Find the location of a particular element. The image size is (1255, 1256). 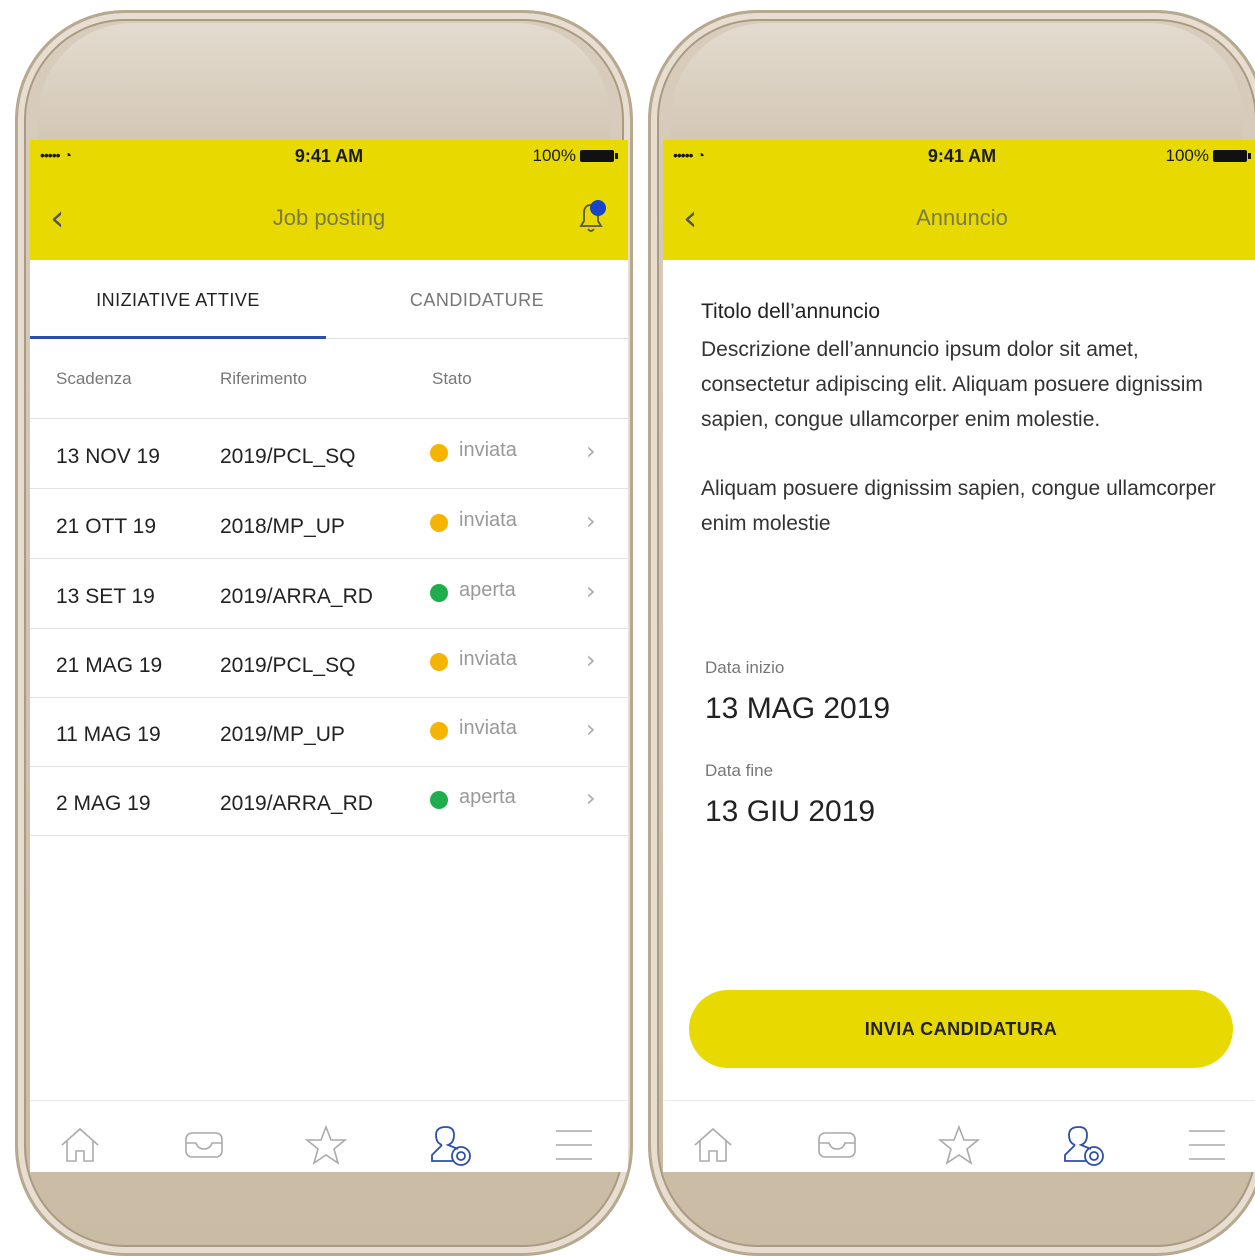

tab-candidature: CANDIDATURE is located at coordinates (477, 300).